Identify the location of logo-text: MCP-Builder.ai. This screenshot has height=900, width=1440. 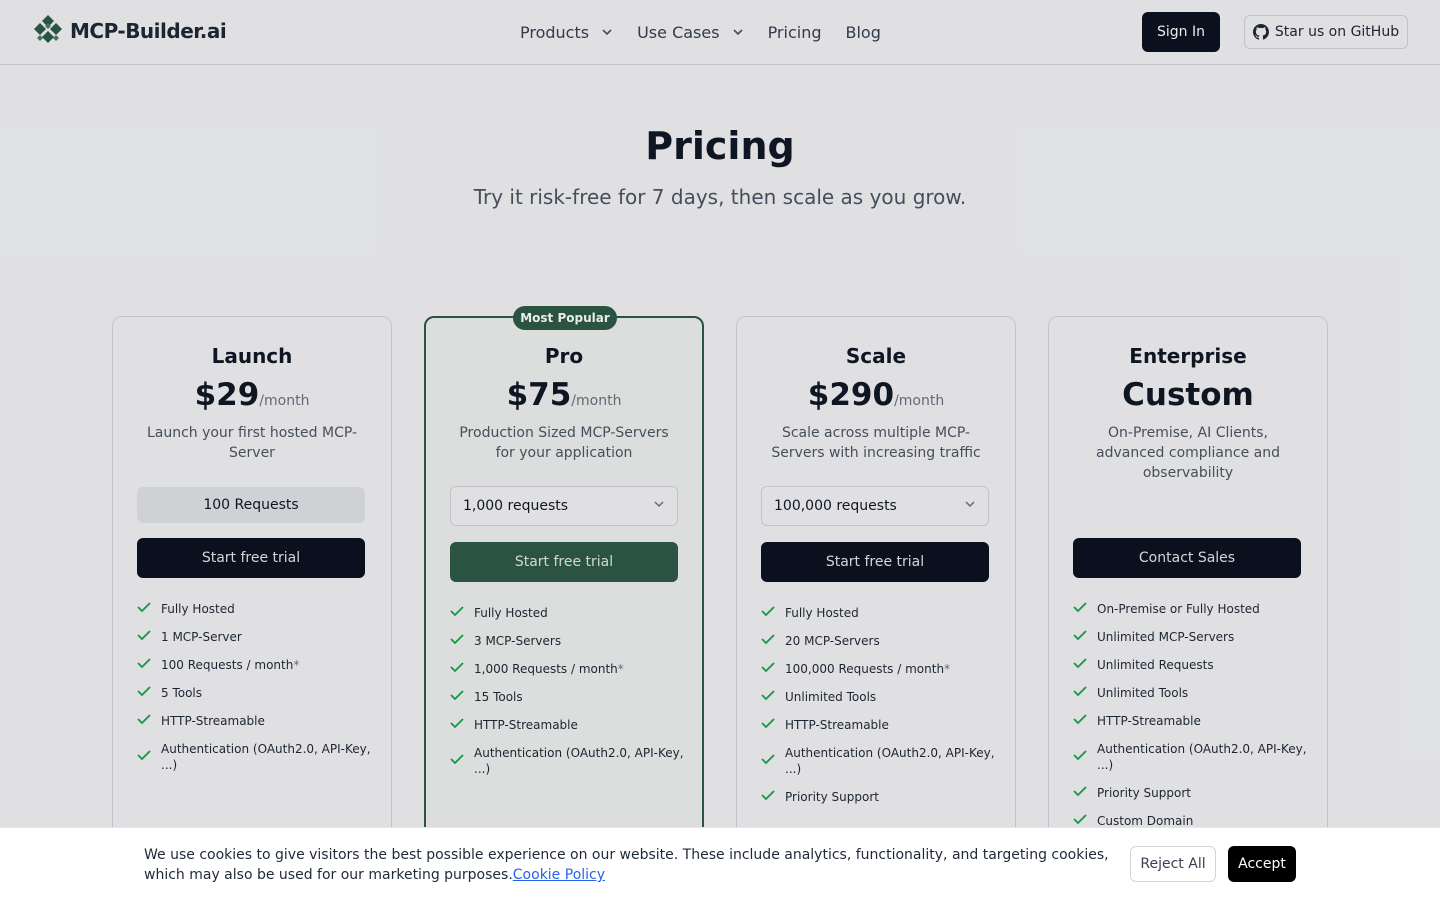
(148, 31).